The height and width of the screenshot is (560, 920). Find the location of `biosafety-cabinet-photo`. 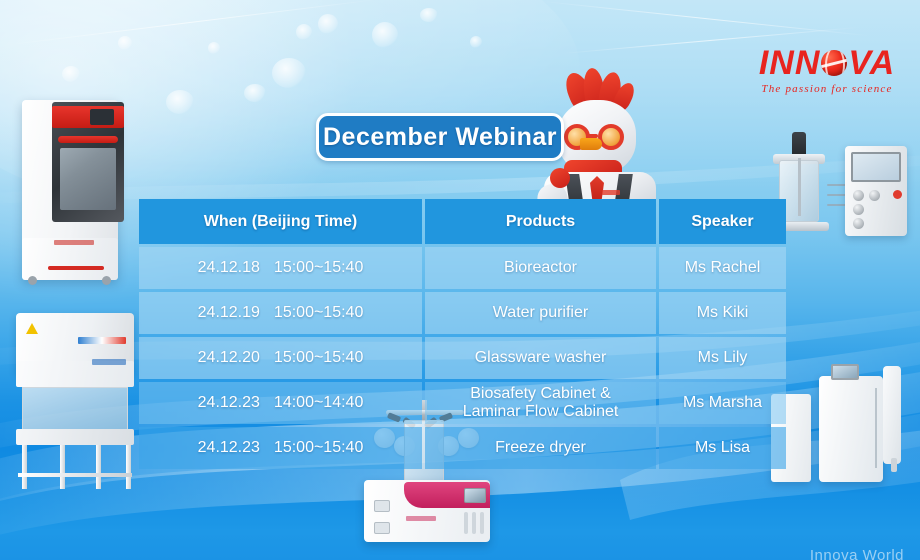

biosafety-cabinet-photo is located at coordinates (75, 397).